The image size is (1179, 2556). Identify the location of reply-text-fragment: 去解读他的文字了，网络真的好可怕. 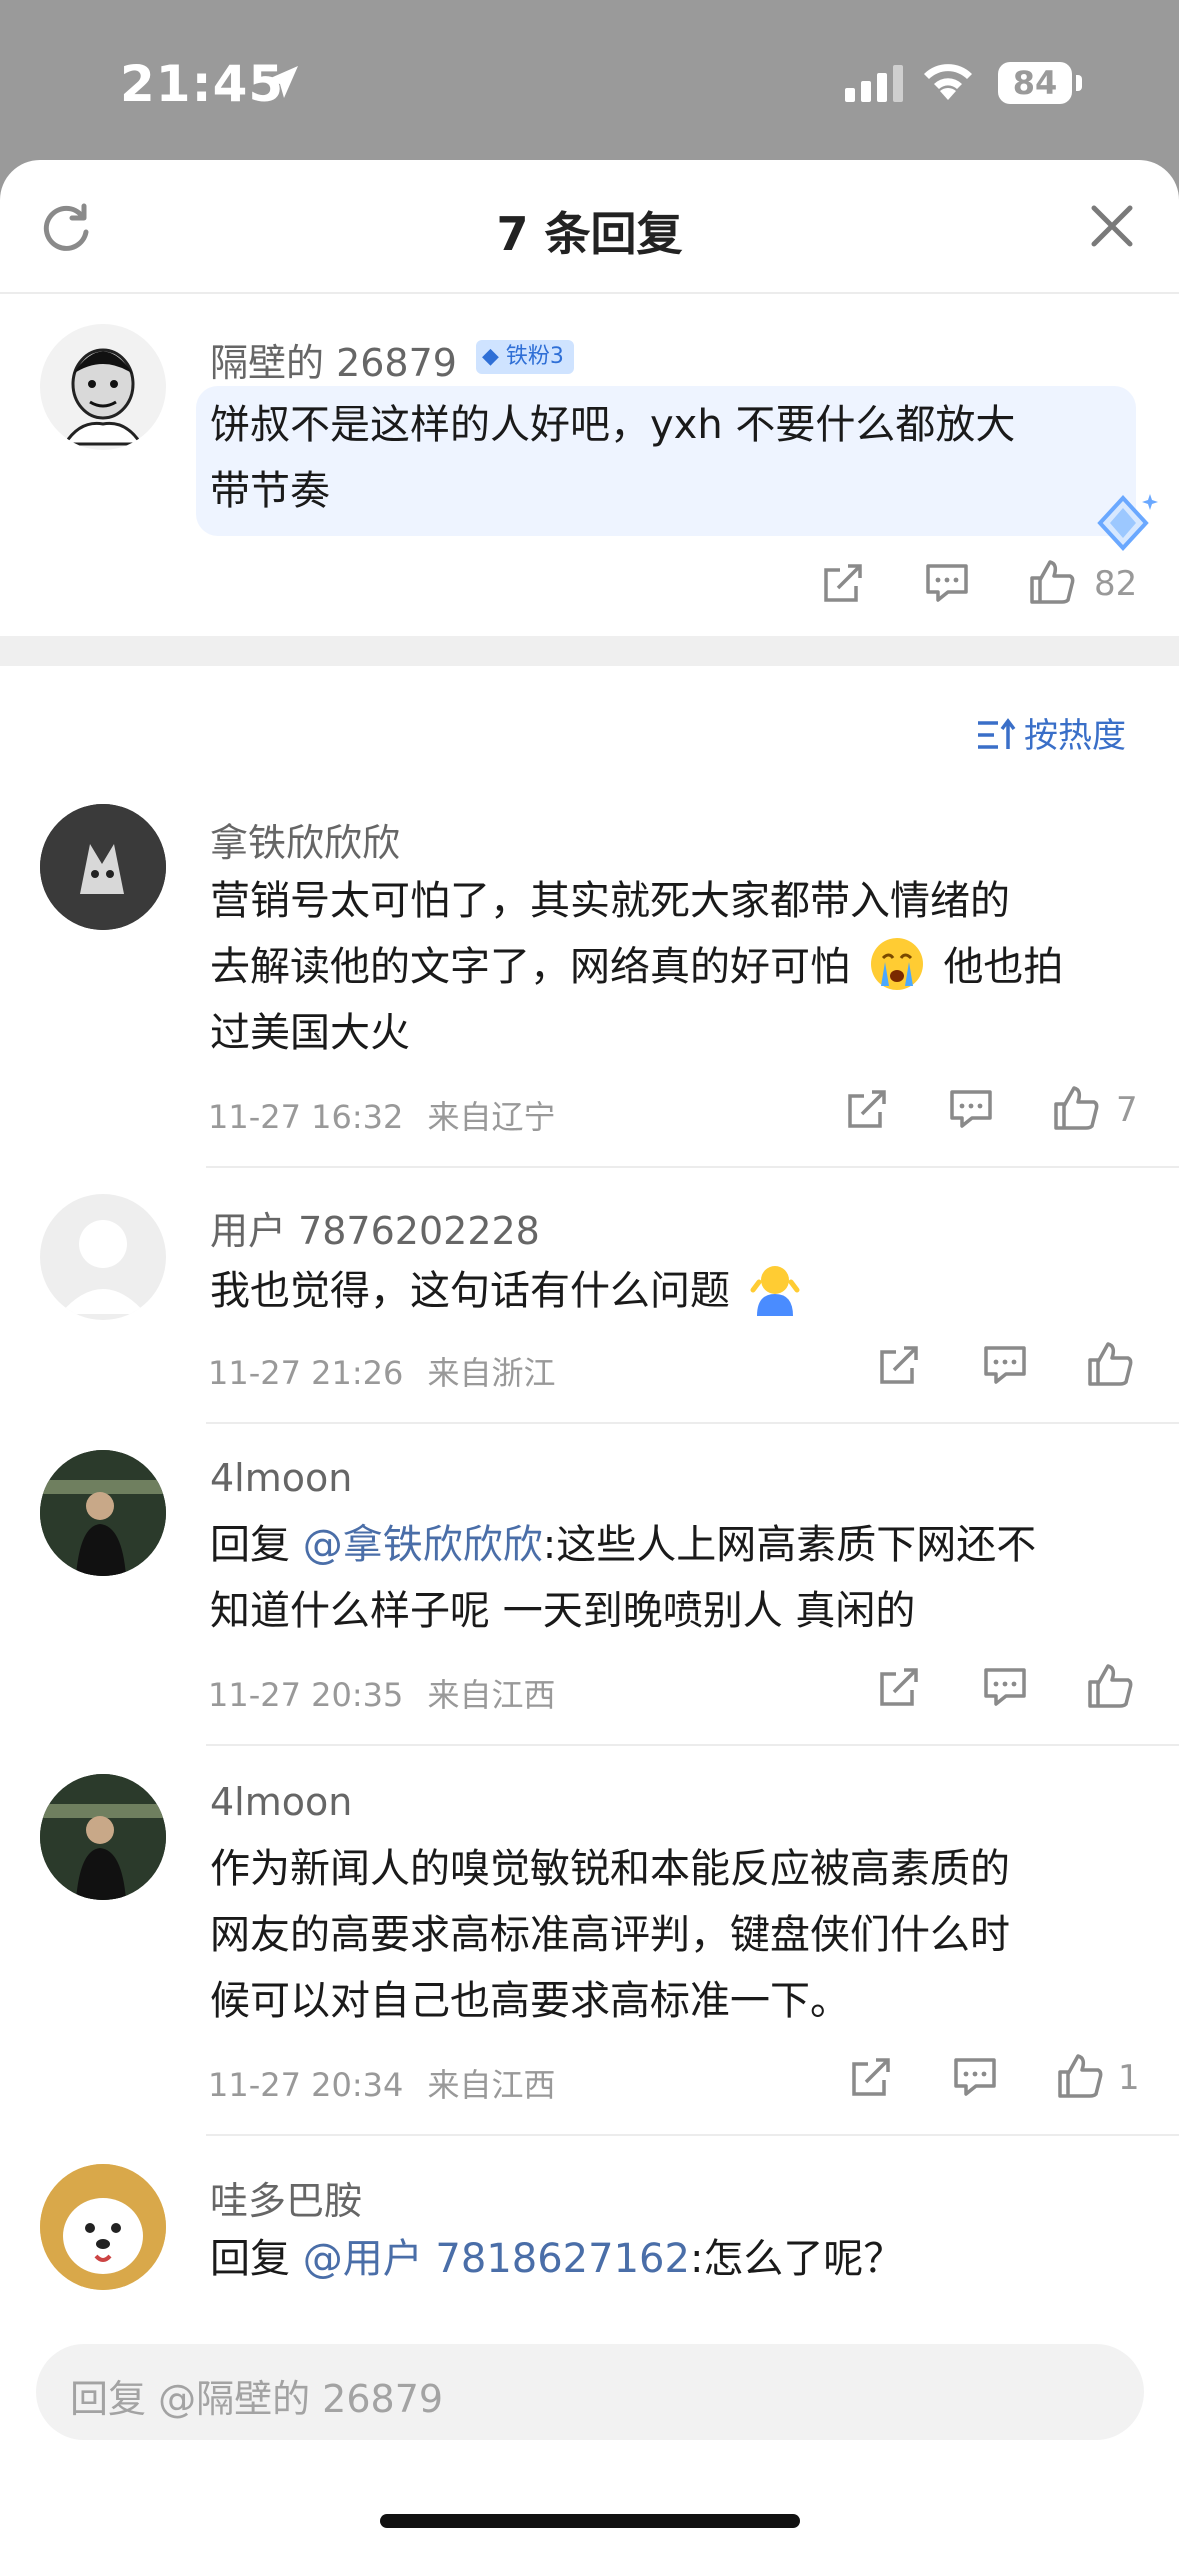
(530, 967).